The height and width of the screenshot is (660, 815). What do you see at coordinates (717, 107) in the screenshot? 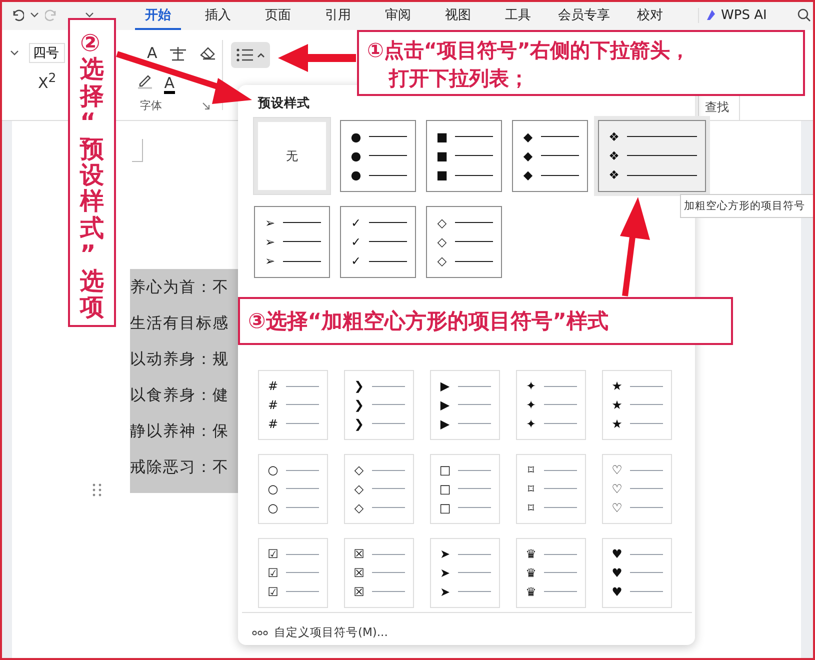
I see `find-label: 查找` at bounding box center [717, 107].